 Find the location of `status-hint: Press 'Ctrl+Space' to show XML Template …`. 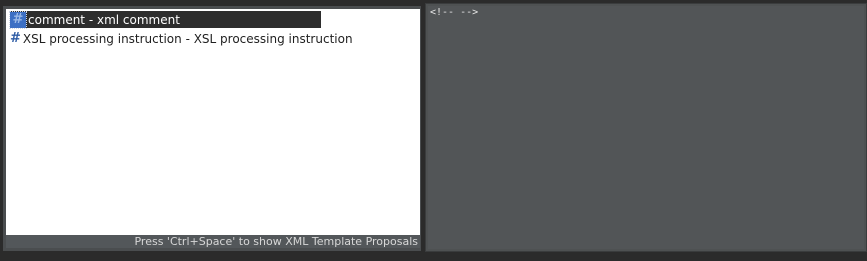

status-hint: Press 'Ctrl+Space' to show XML Template … is located at coordinates (213, 241).